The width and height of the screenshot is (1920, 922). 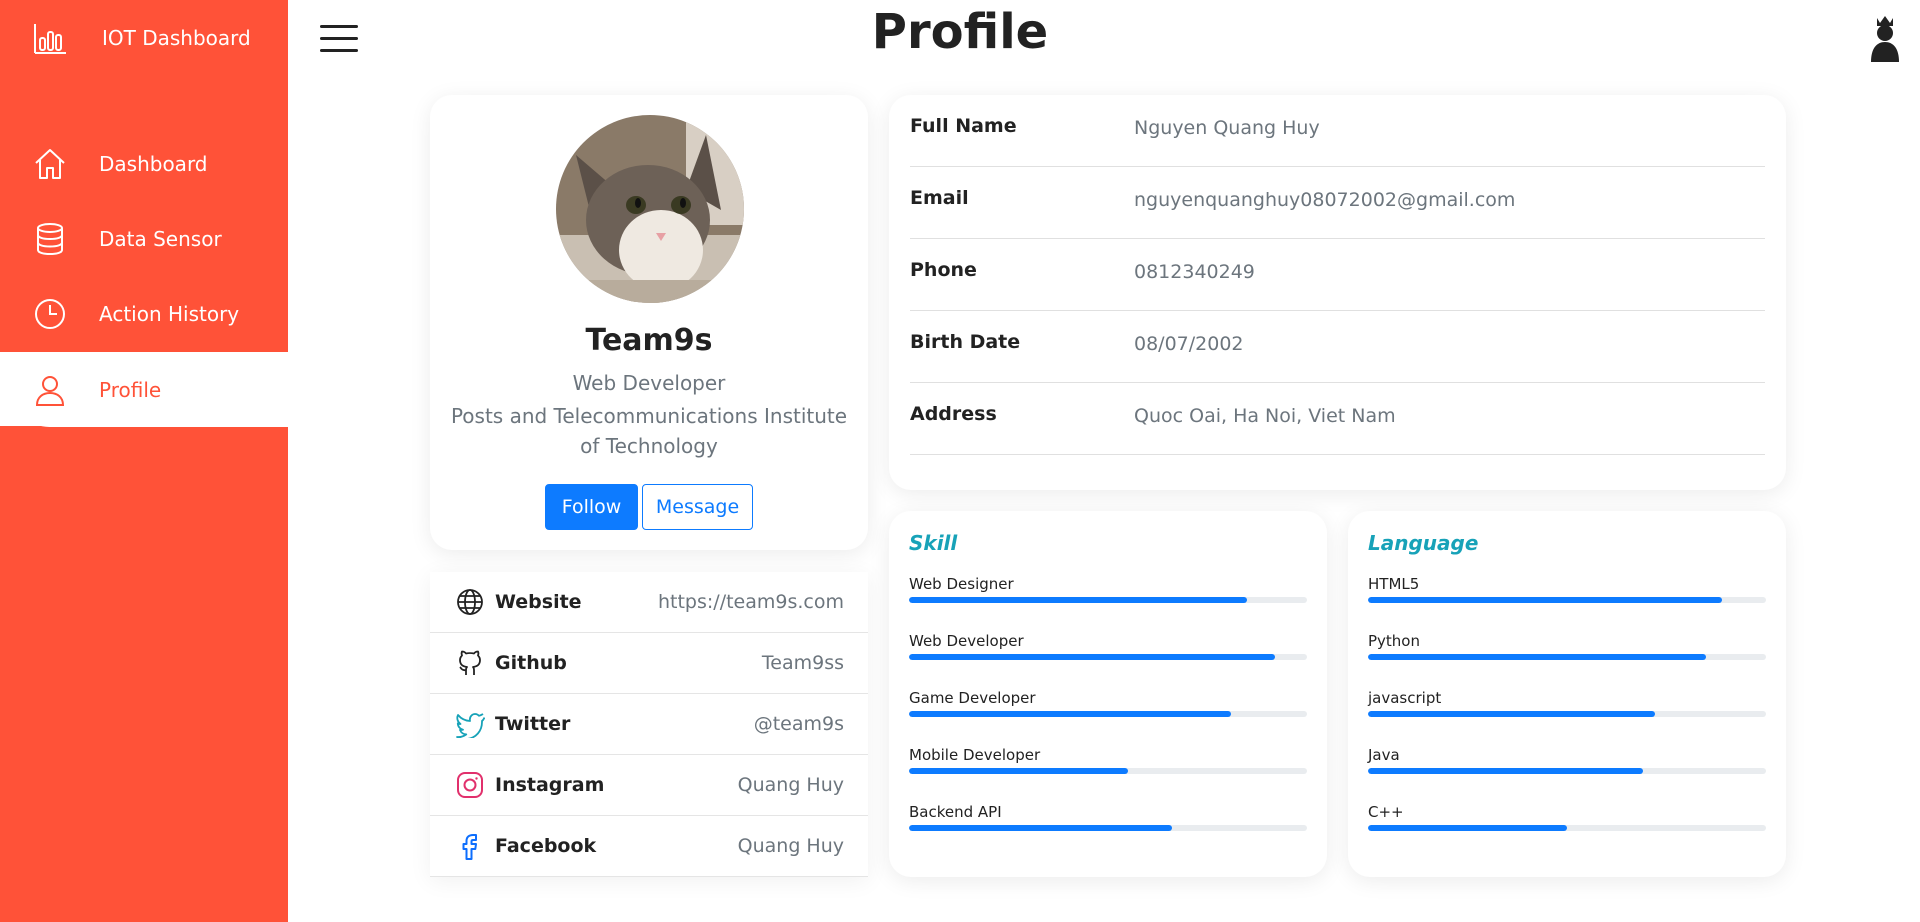 What do you see at coordinates (470, 846) in the screenshot?
I see `facebook-icon` at bounding box center [470, 846].